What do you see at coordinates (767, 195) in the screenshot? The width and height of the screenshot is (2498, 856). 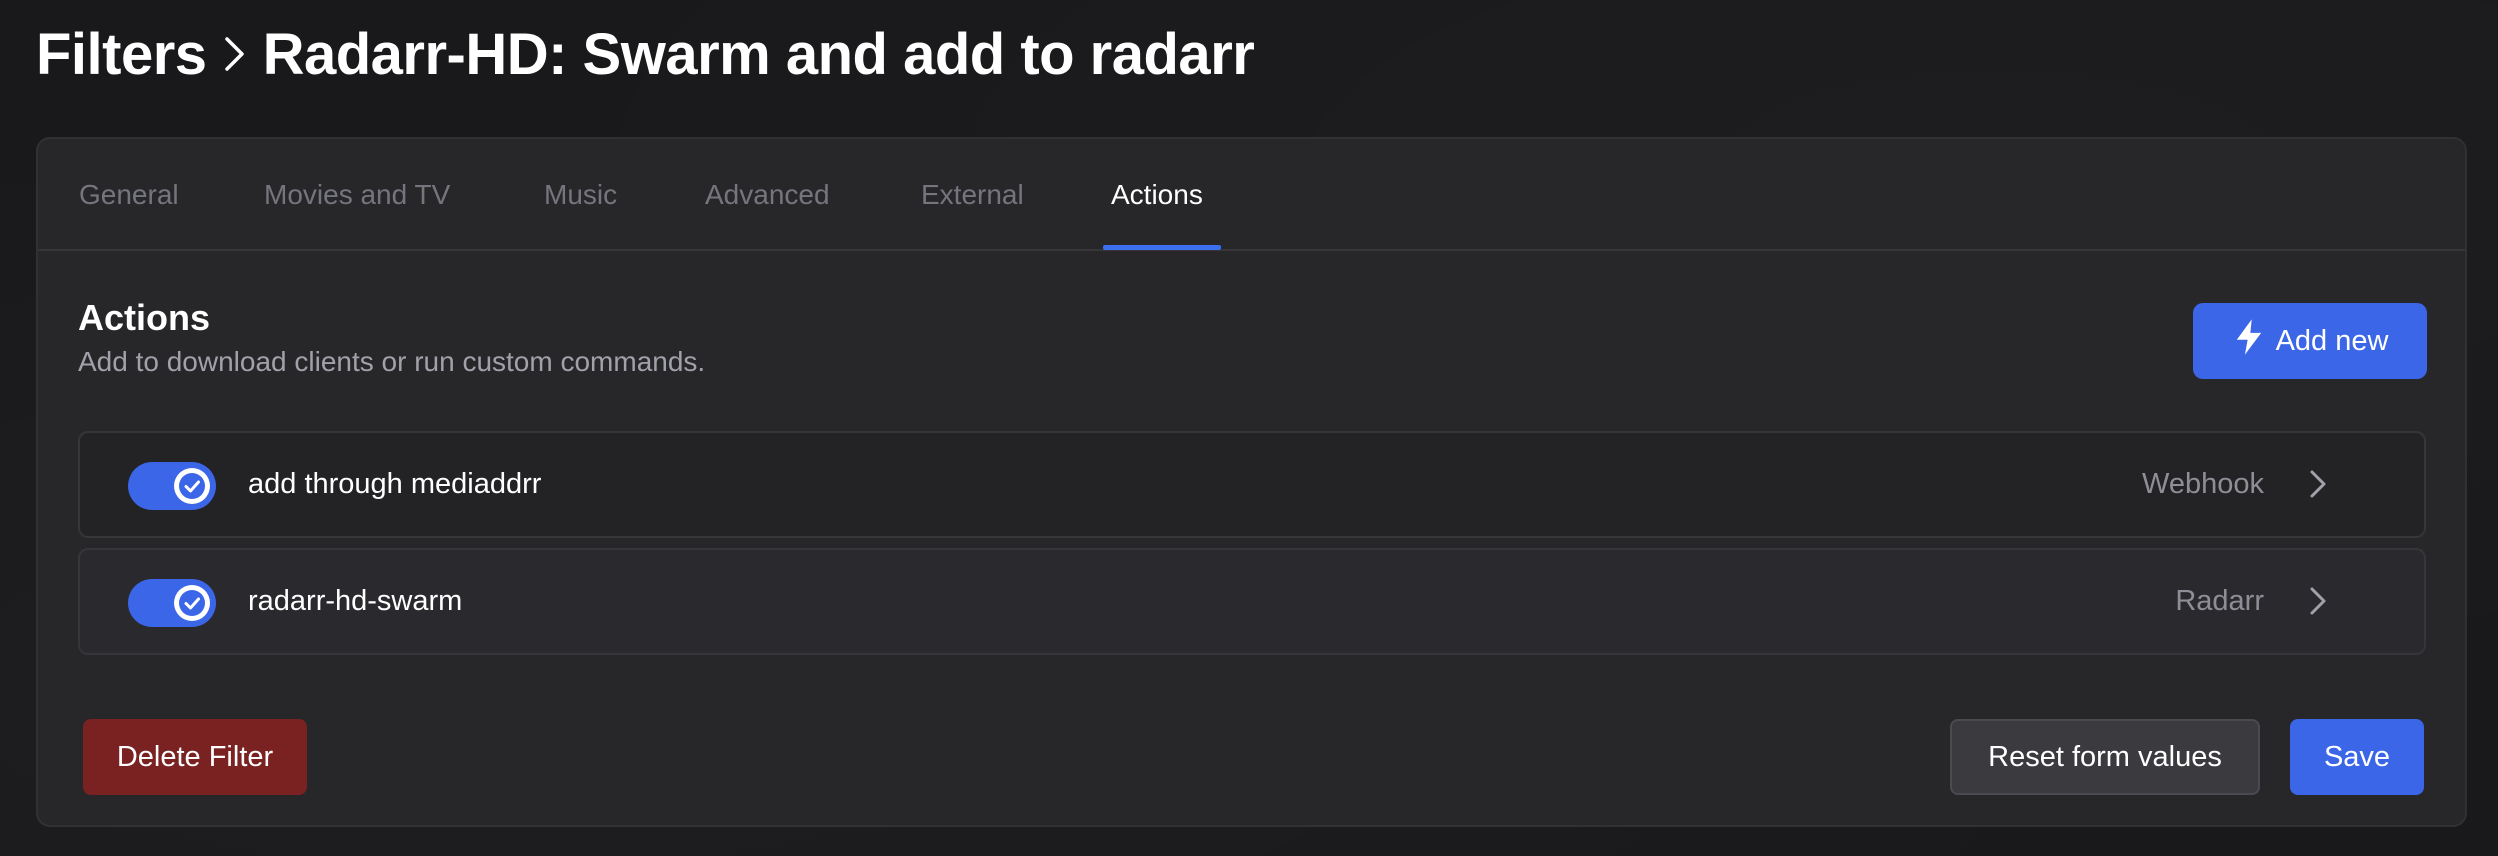 I see `tab-advanced: Advanced` at bounding box center [767, 195].